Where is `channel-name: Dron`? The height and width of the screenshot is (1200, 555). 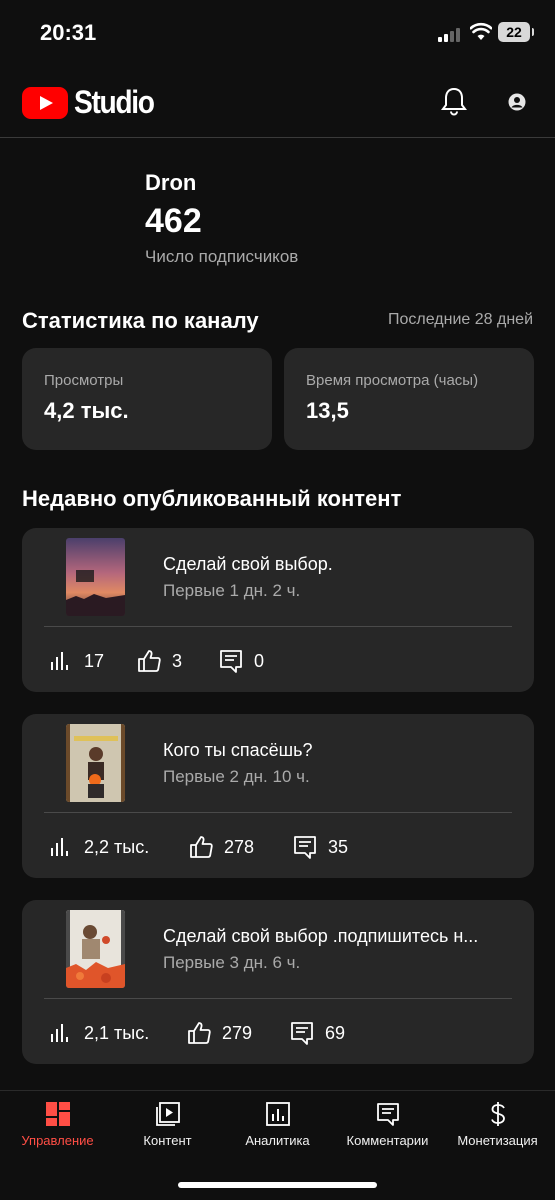 channel-name: Dron is located at coordinates (171, 182).